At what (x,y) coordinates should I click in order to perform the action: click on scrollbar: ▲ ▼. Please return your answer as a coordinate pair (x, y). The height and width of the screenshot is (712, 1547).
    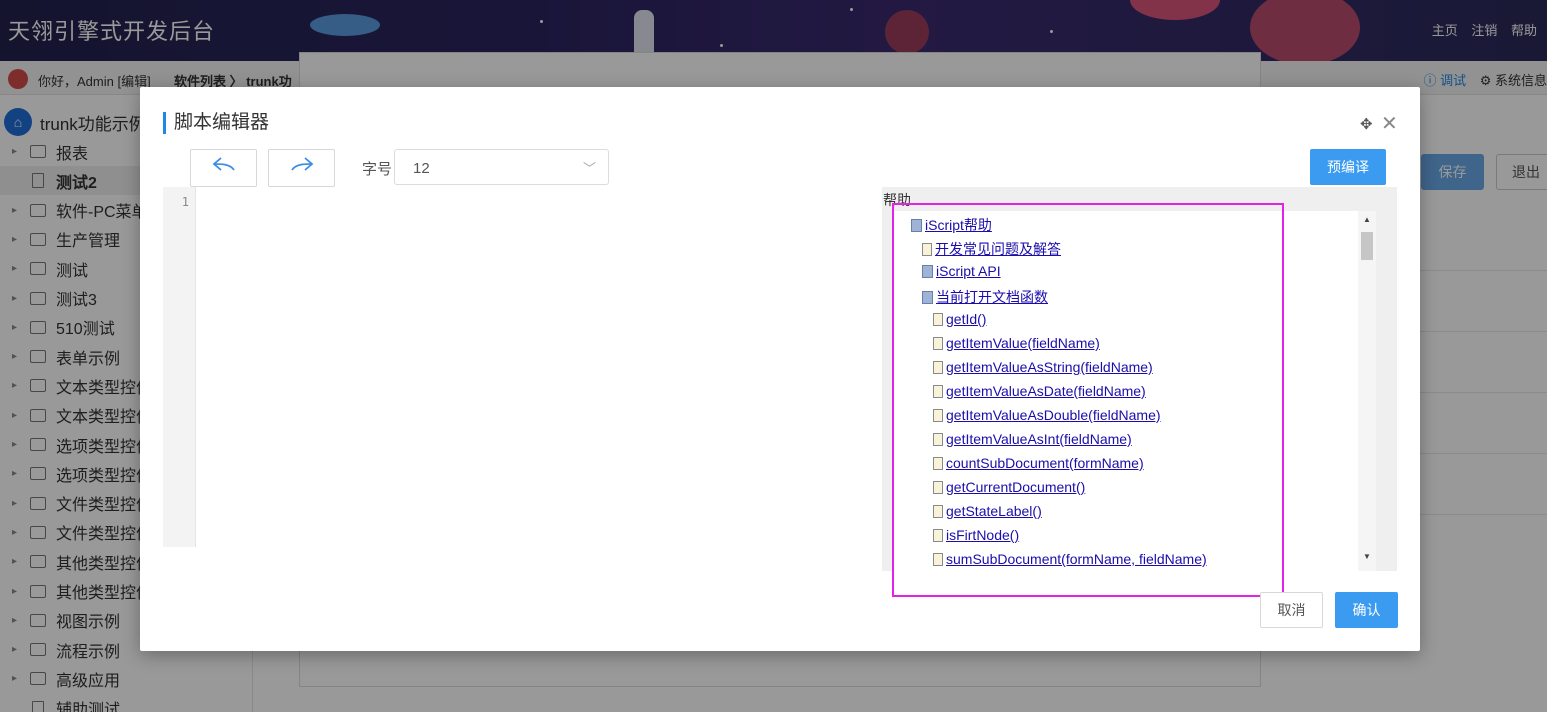
    Looking at the image, I should click on (1367, 391).